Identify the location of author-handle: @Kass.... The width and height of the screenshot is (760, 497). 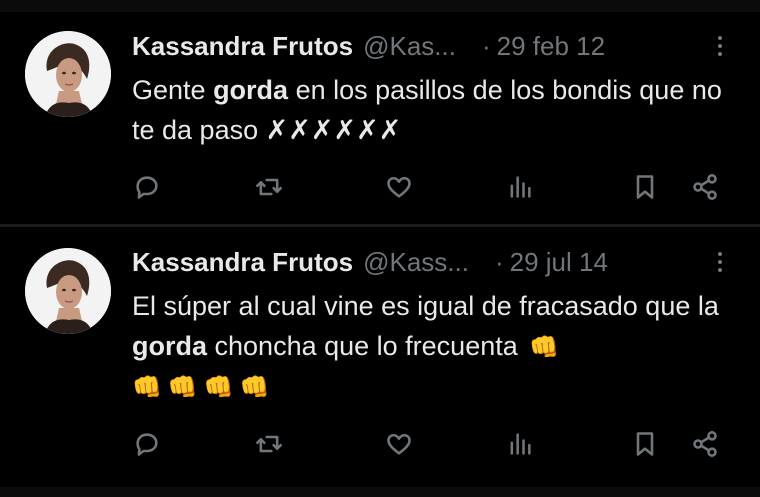
(416, 262).